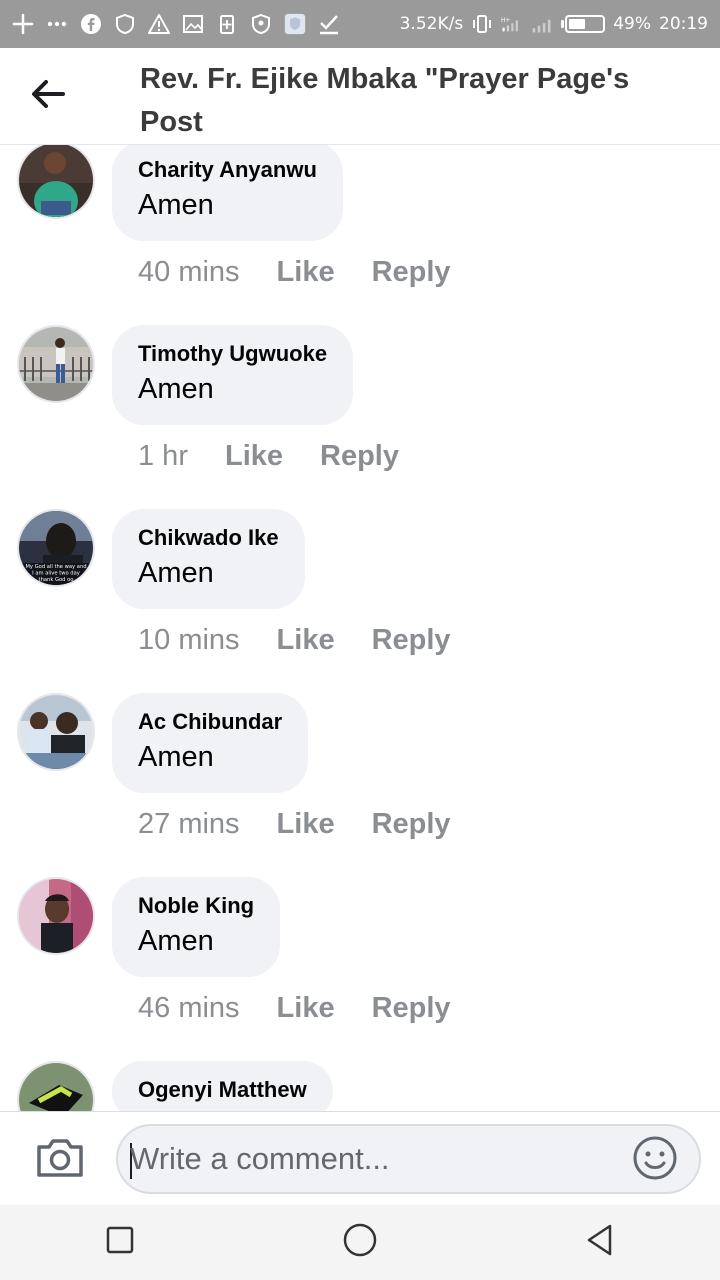 The image size is (720, 1280). I want to click on check-icon, so click(329, 24).